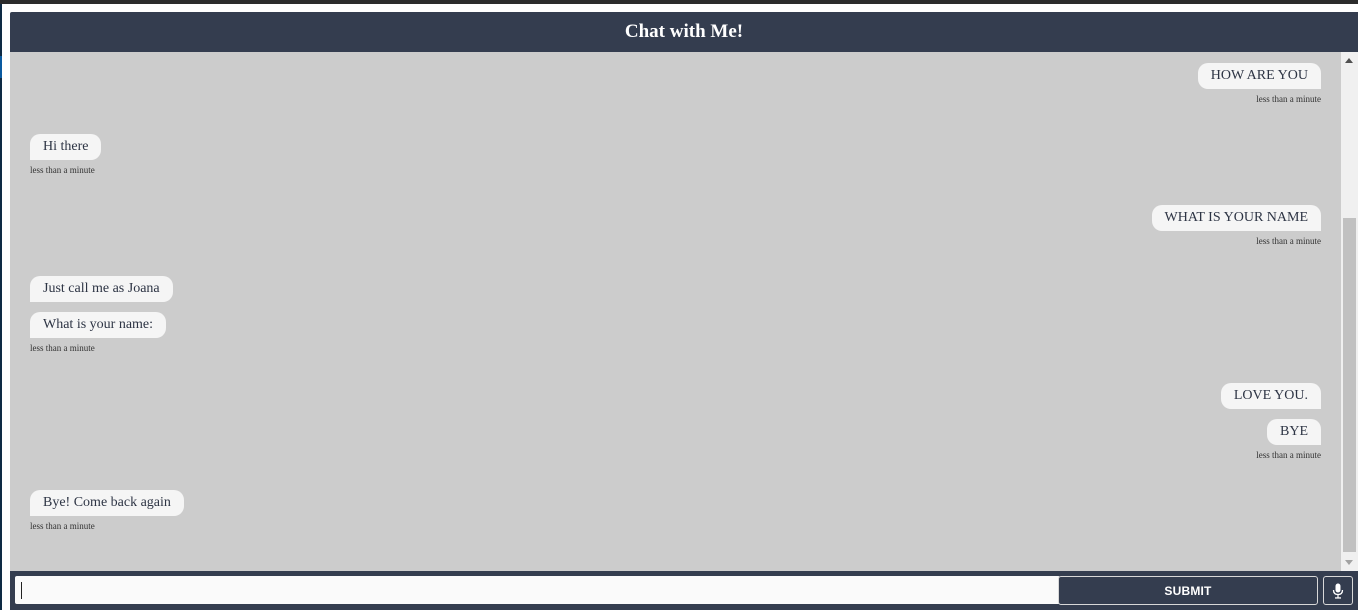  Describe the element at coordinates (1294, 432) in the screenshot. I see `message-user: BYE` at that location.